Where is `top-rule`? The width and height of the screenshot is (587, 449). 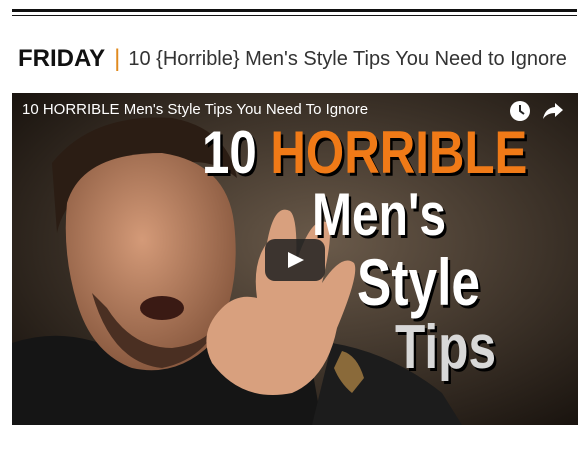
top-rule is located at coordinates (294, 10).